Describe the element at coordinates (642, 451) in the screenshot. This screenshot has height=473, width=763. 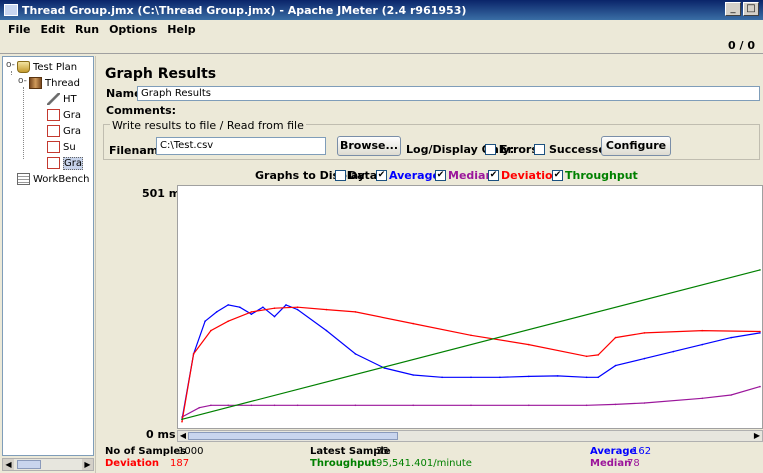
I see `average-stat-value: 162` at that location.